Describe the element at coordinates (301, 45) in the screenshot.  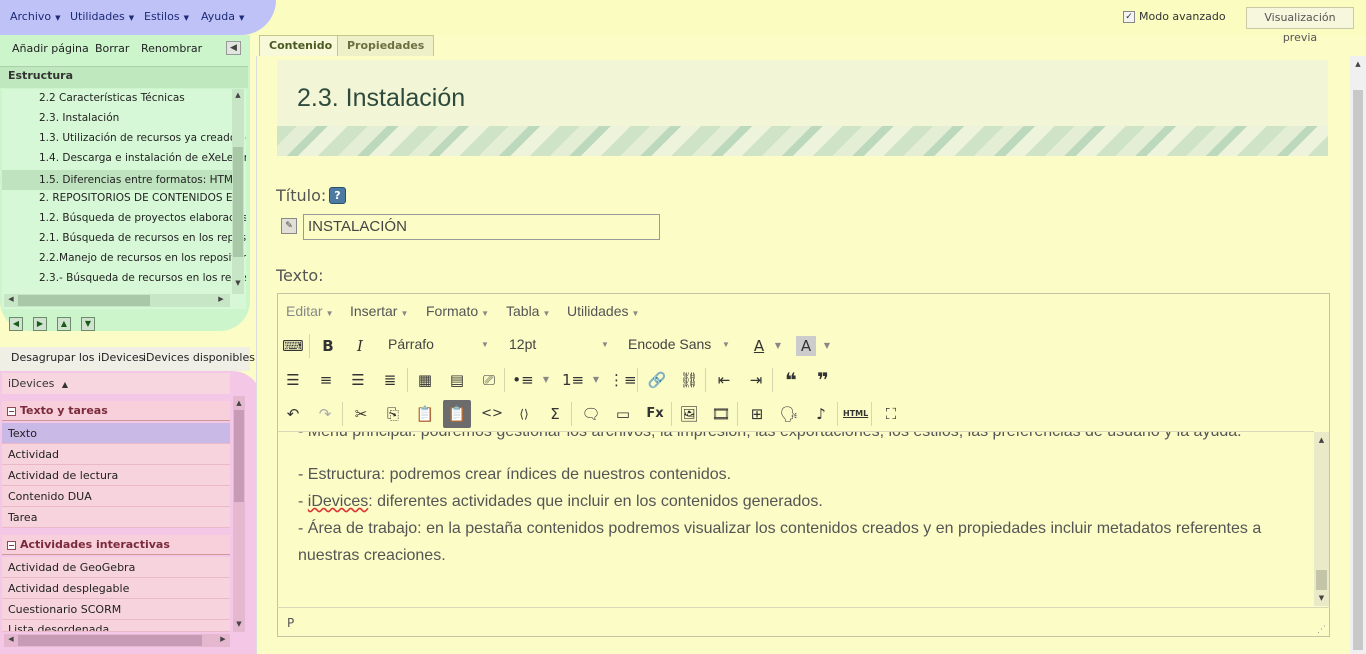
I see `tab-contenido: Contenido` at that location.